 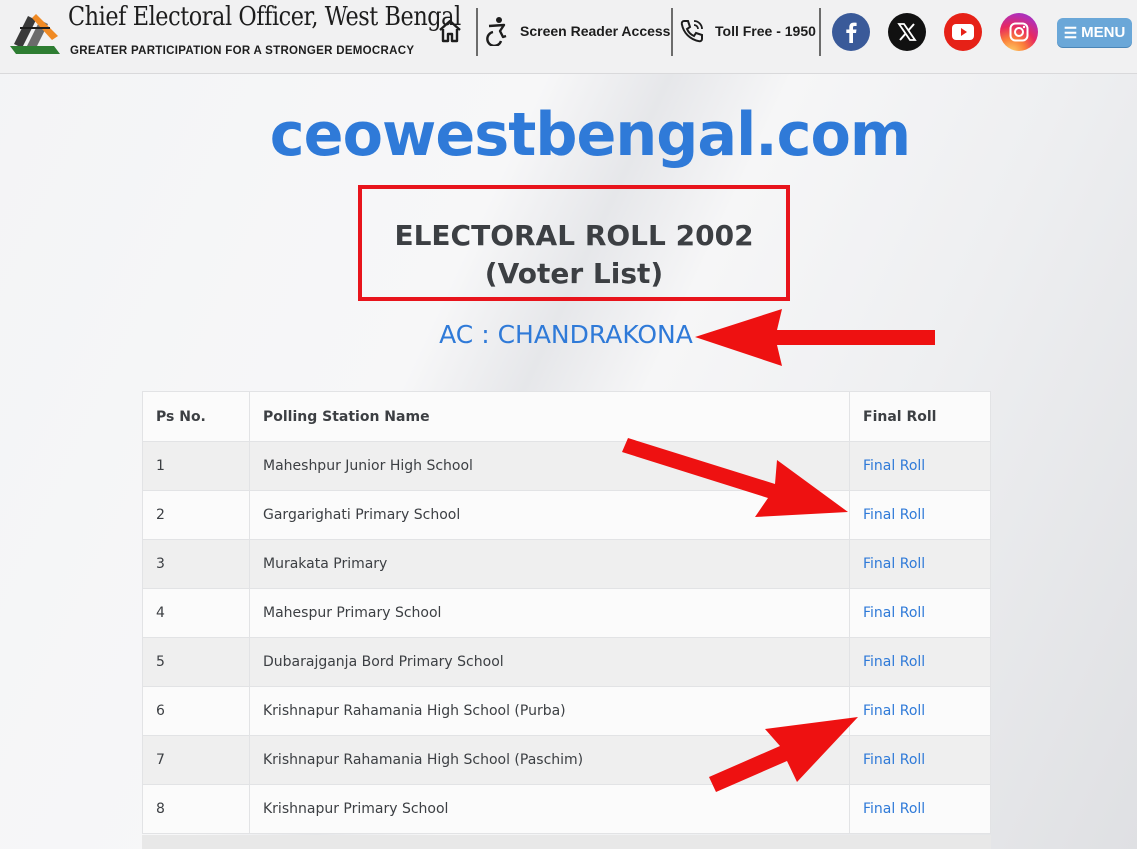 I want to click on electoral-roll-title-box: ELECTORAL ROLL 2002 (Voter List), so click(x=574, y=243).